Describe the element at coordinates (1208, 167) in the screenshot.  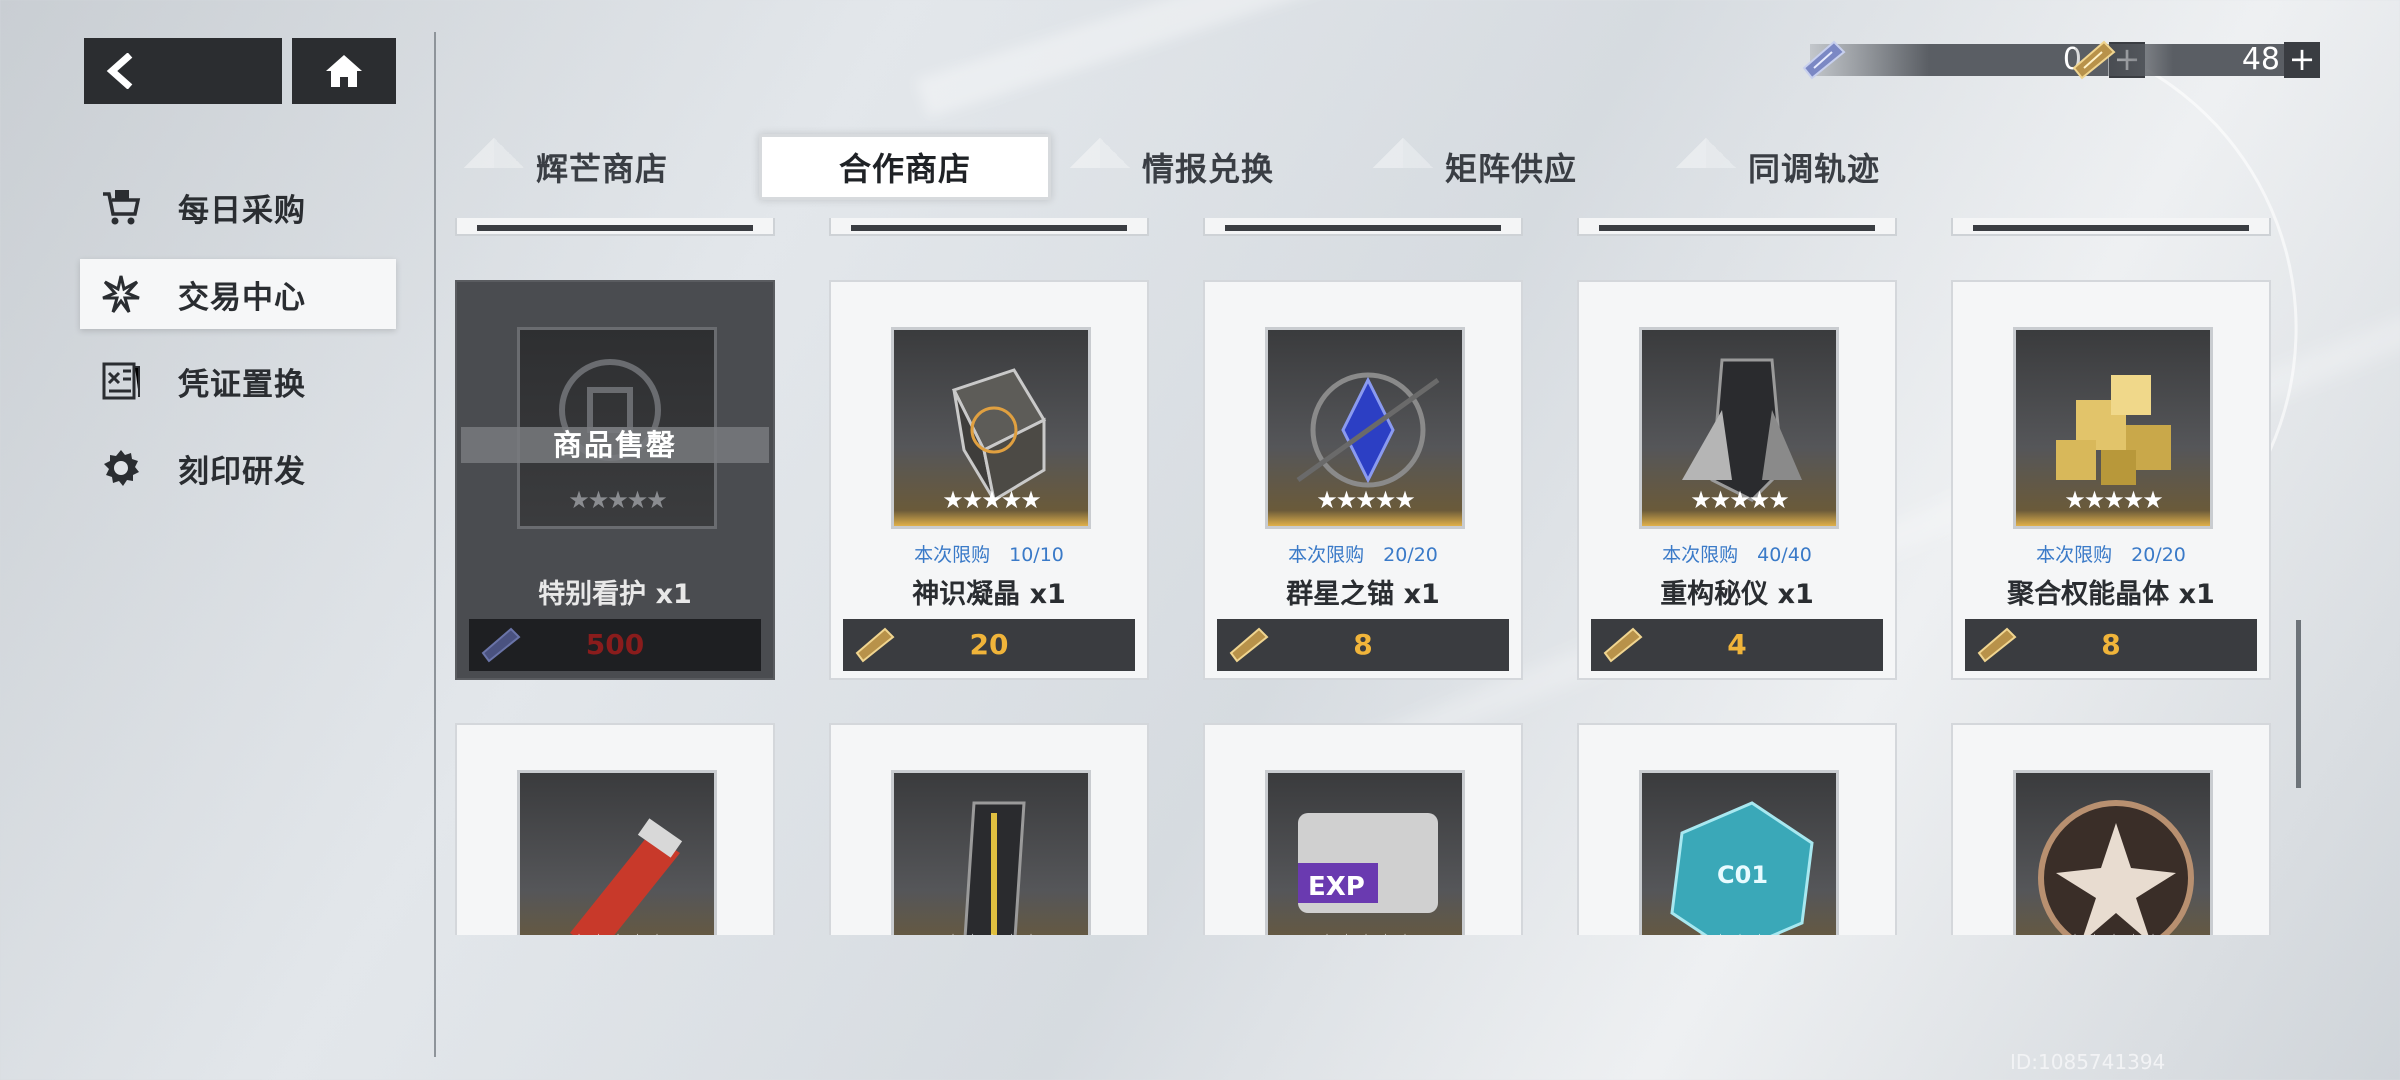
I see `tab-intel-exchange: 情报兑换` at that location.